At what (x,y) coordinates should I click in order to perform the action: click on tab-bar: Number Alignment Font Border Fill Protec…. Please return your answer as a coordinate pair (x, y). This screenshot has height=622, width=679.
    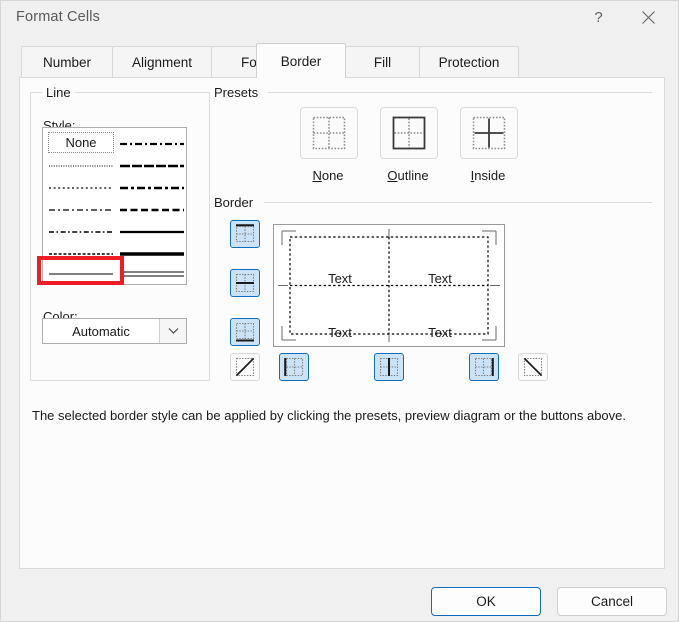
    Looking at the image, I should click on (339, 56).